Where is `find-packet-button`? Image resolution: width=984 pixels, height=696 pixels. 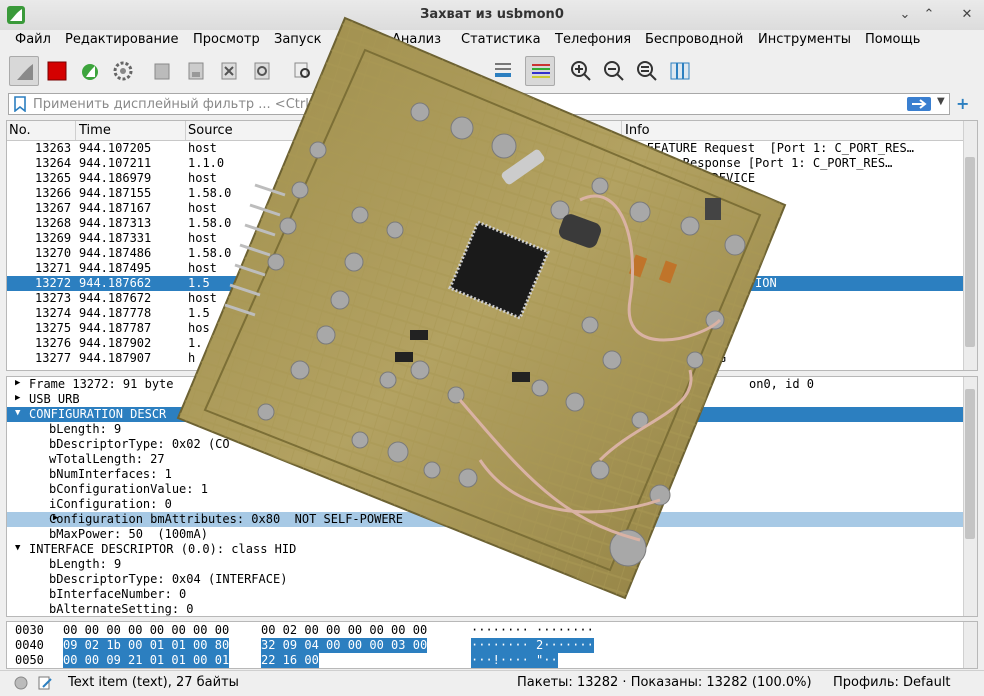
find-packet-button is located at coordinates (303, 71).